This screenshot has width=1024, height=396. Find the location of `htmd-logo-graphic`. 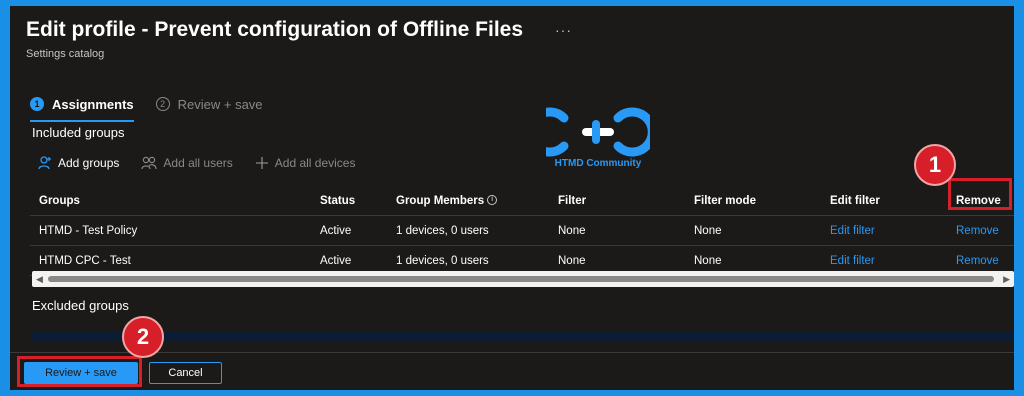

htmd-logo-graphic is located at coordinates (591, 132).